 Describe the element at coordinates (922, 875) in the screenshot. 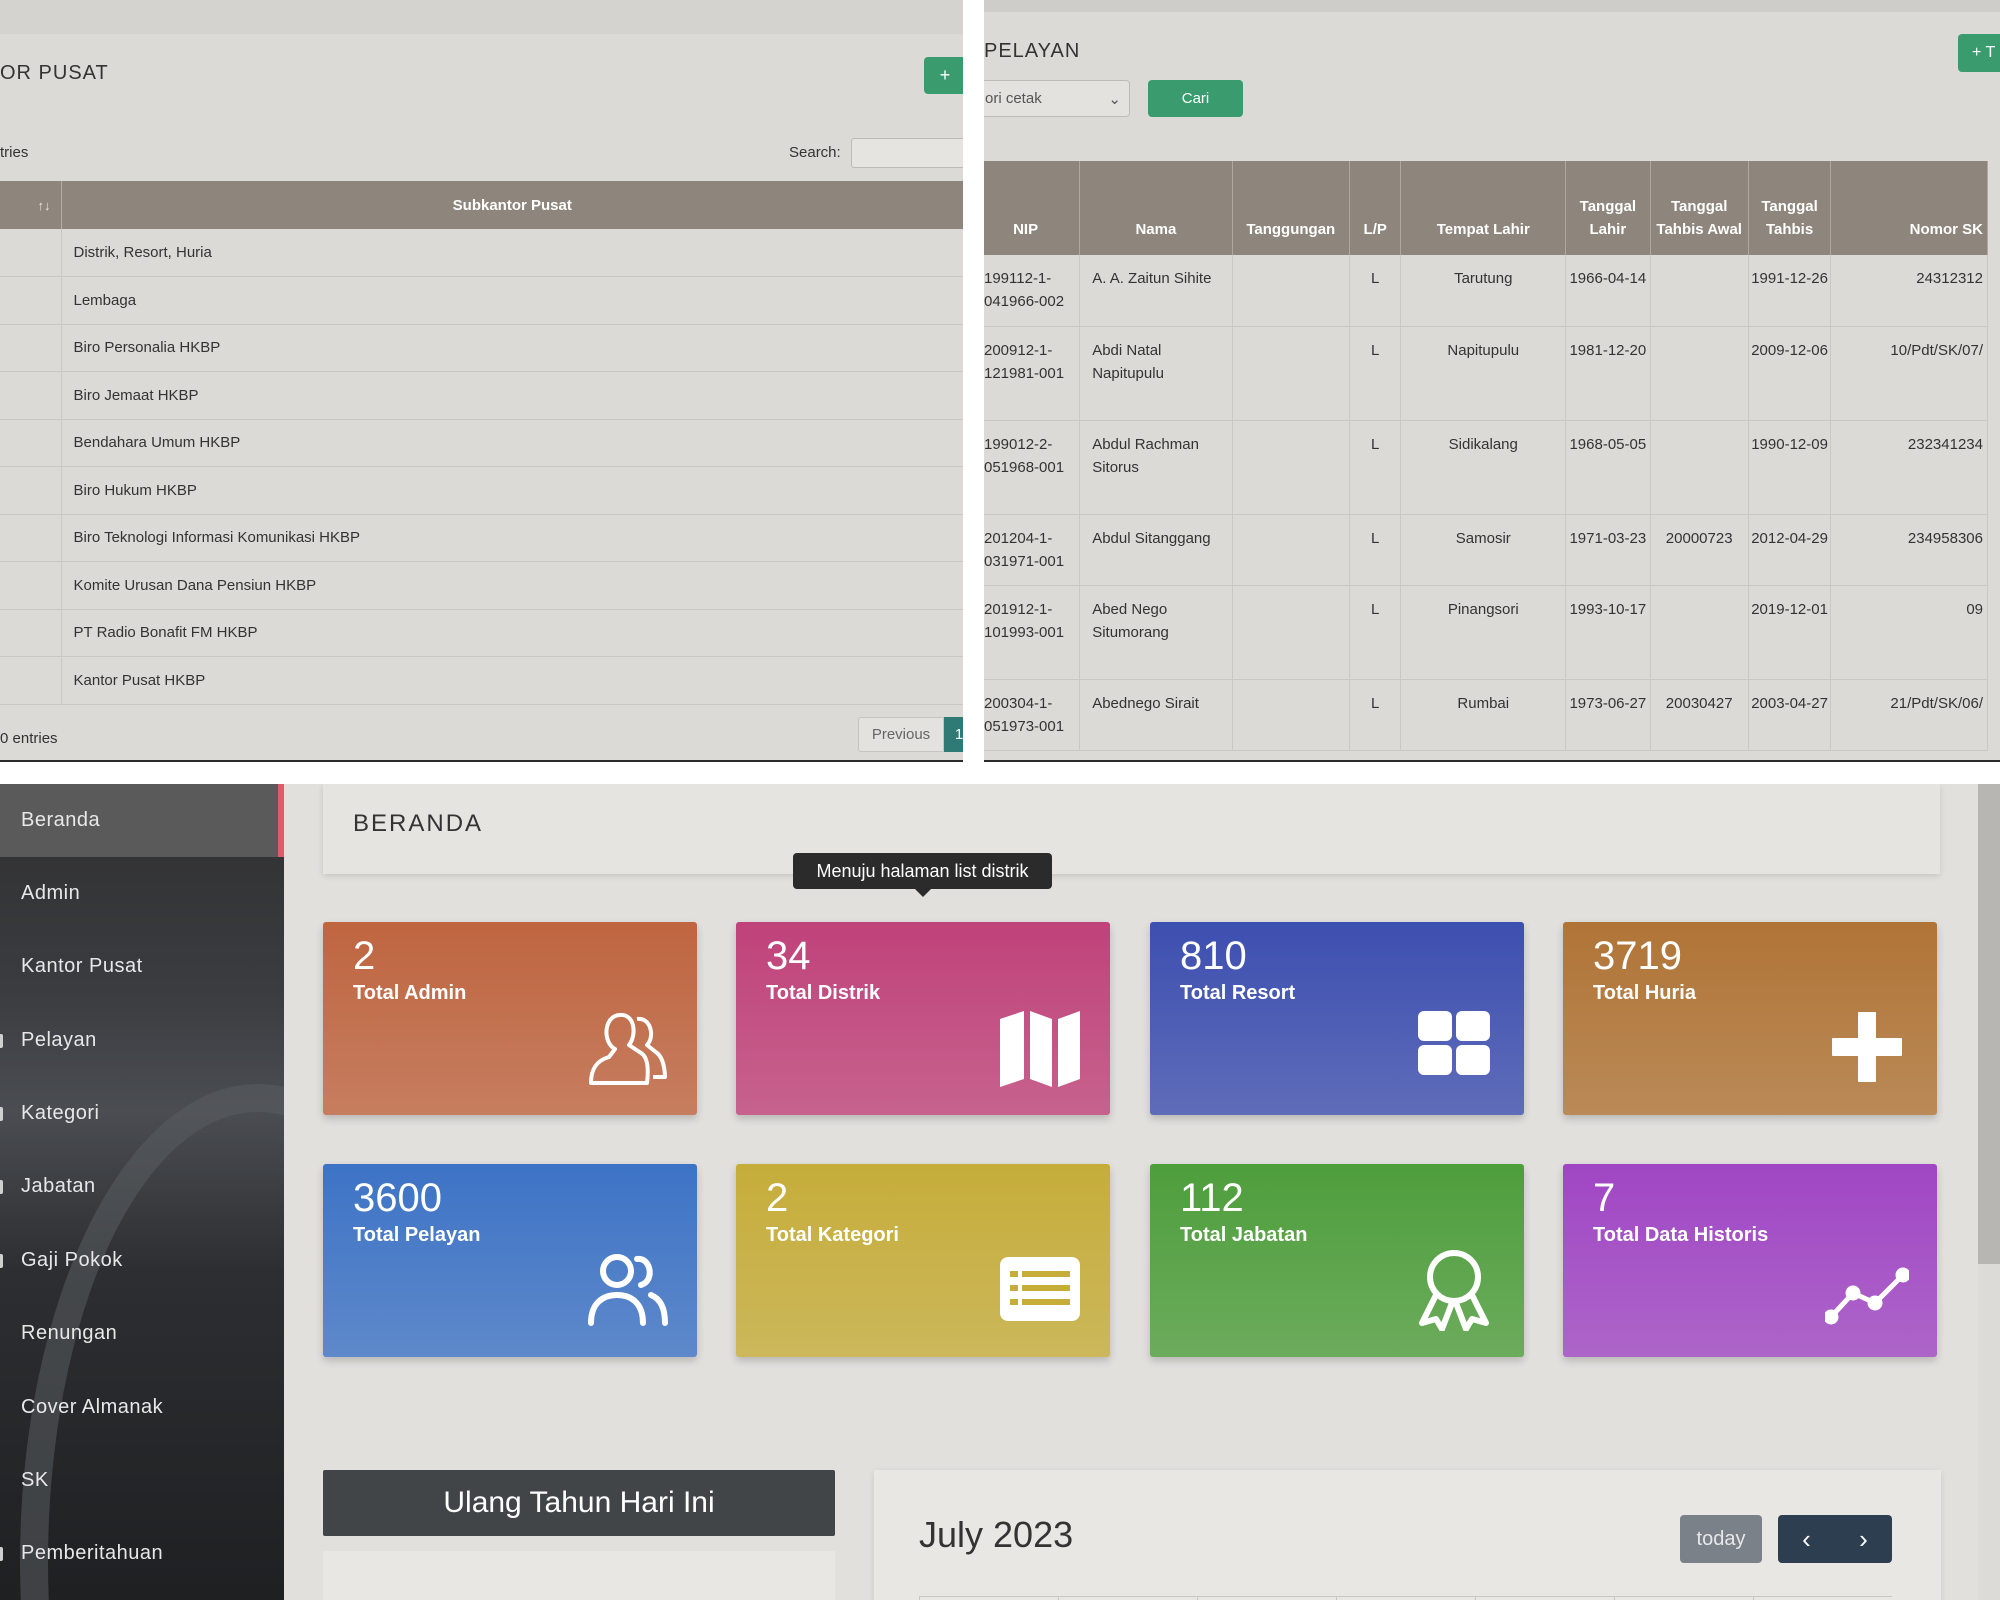

I see `tooltip: Menuju halaman list distrik` at that location.